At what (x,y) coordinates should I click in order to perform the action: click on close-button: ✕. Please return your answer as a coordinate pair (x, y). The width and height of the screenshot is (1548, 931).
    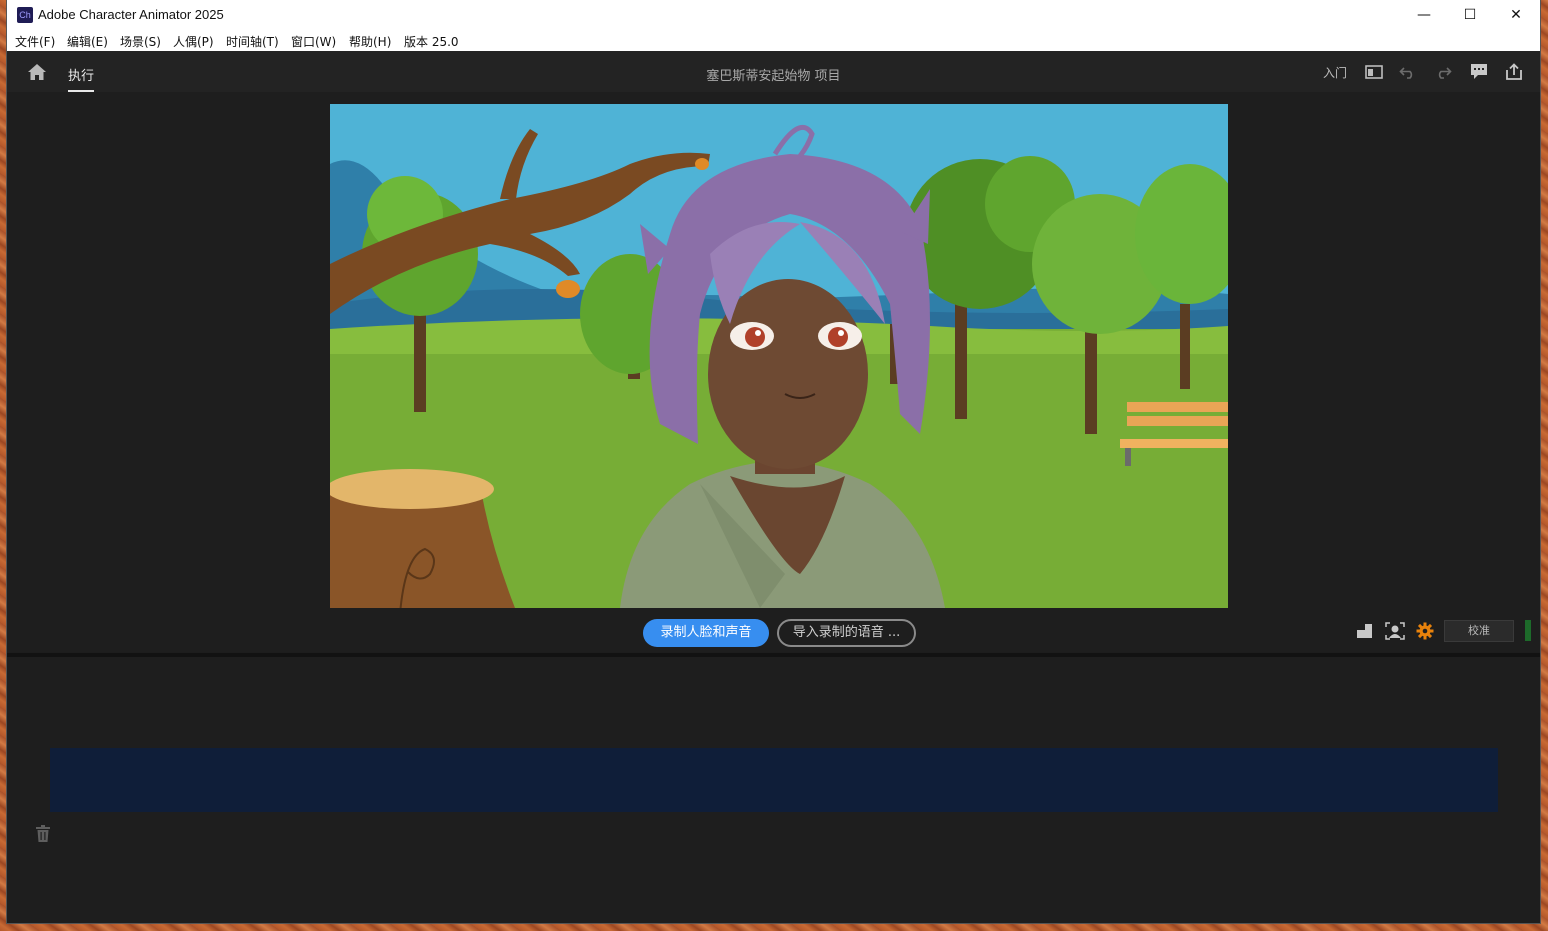
    Looking at the image, I should click on (1516, 15).